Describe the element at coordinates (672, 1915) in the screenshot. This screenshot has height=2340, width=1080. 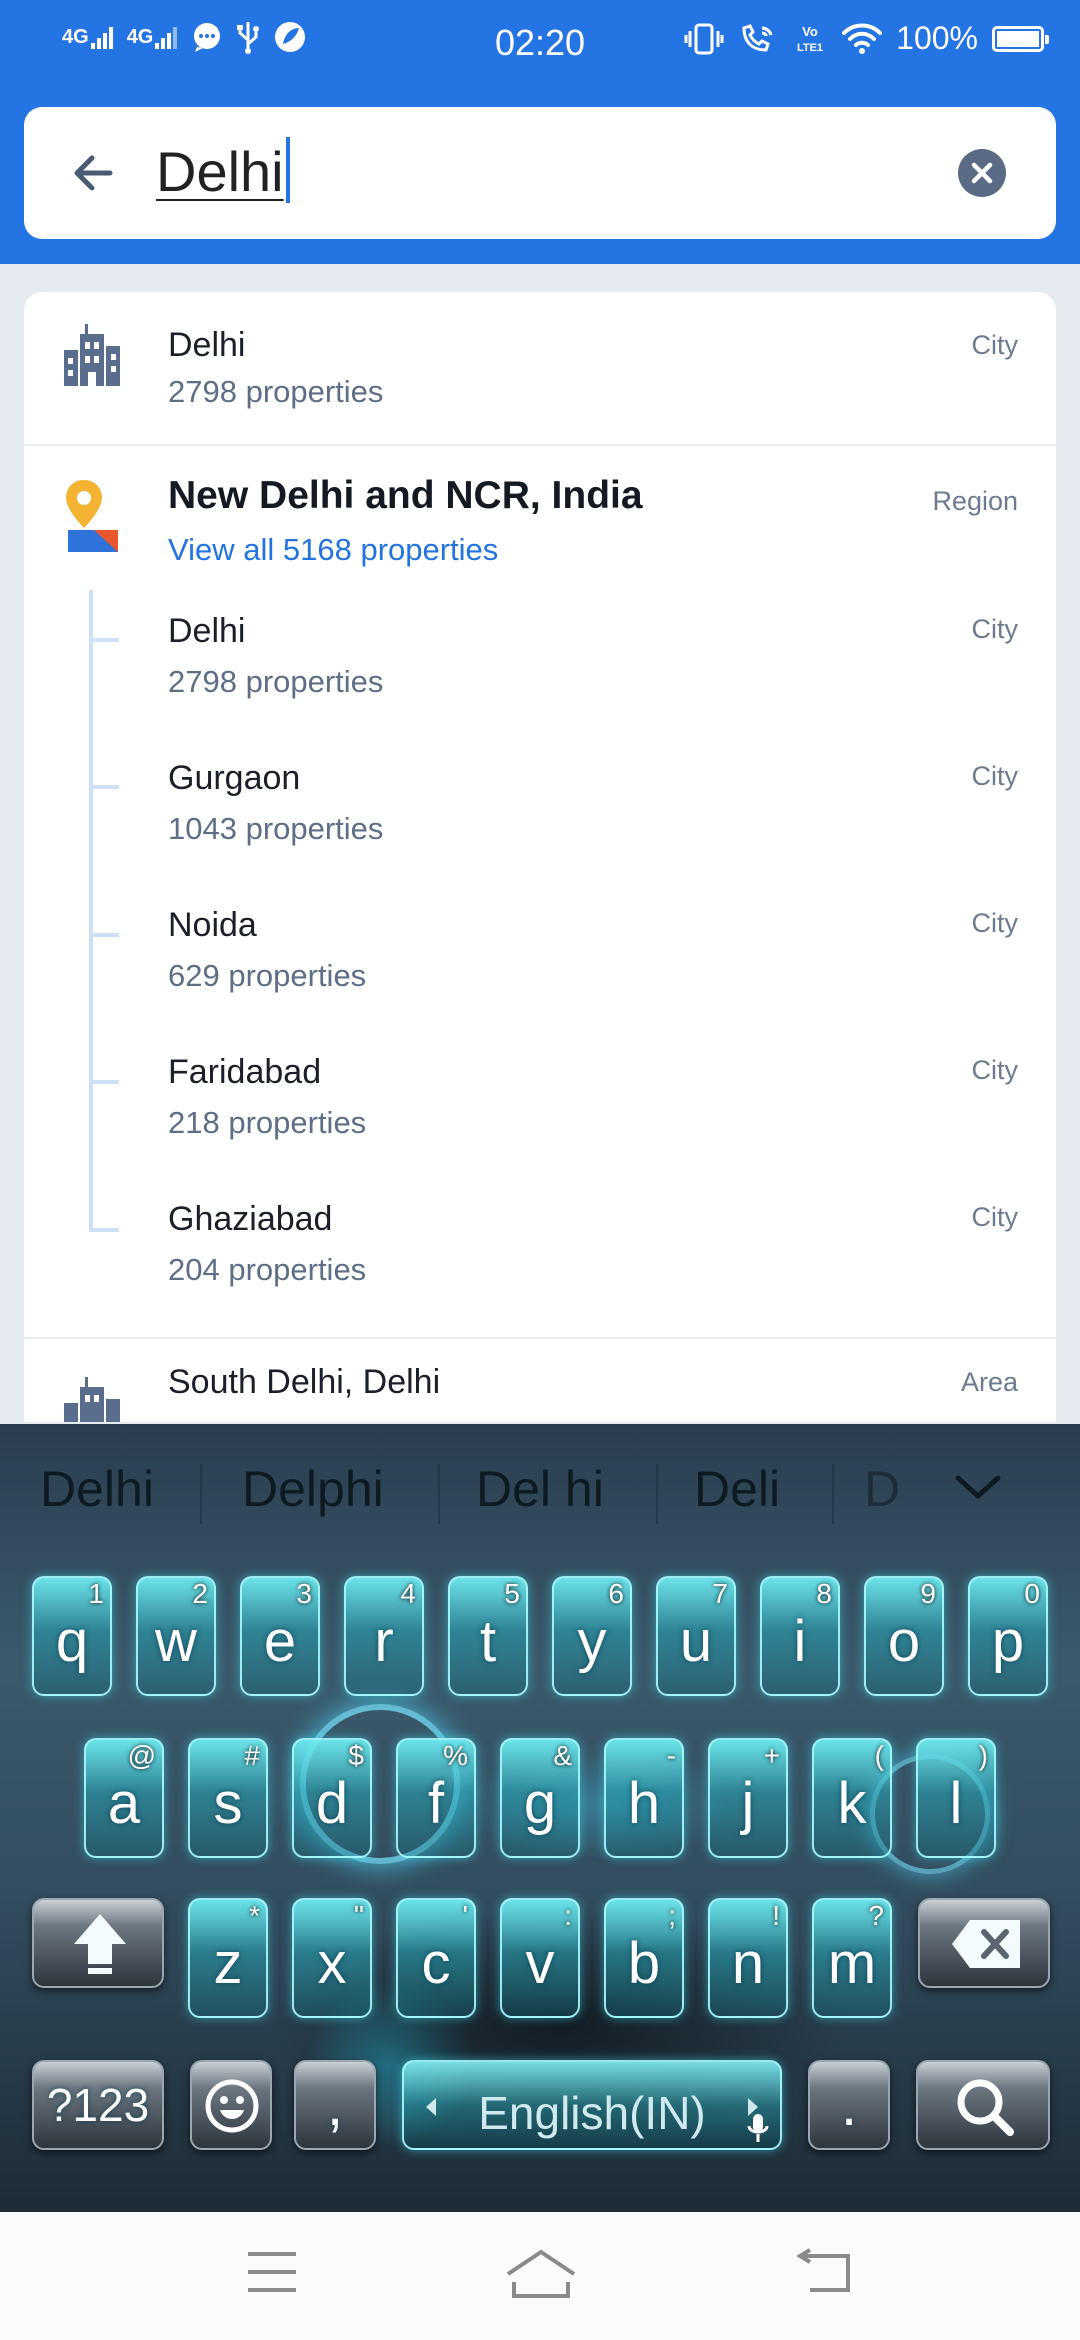
I see `key-hint: ;` at that location.